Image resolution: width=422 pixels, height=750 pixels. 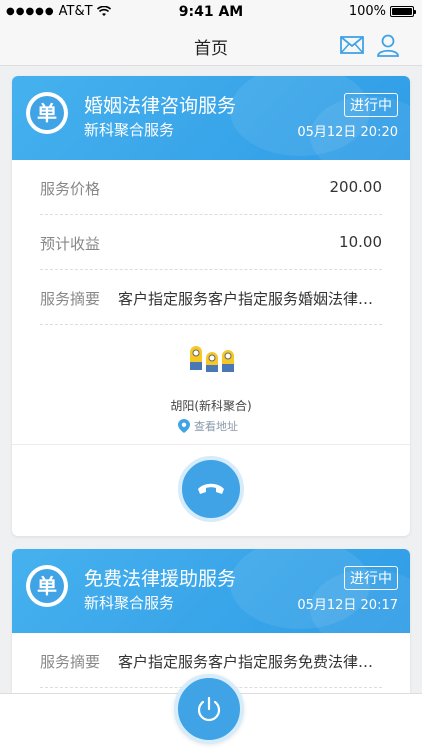 What do you see at coordinates (211, 126) in the screenshot?
I see `order-card-header: 单 婚姻法律咨询服务 新科聚合服务 进行中 05月12日 20:20` at bounding box center [211, 126].